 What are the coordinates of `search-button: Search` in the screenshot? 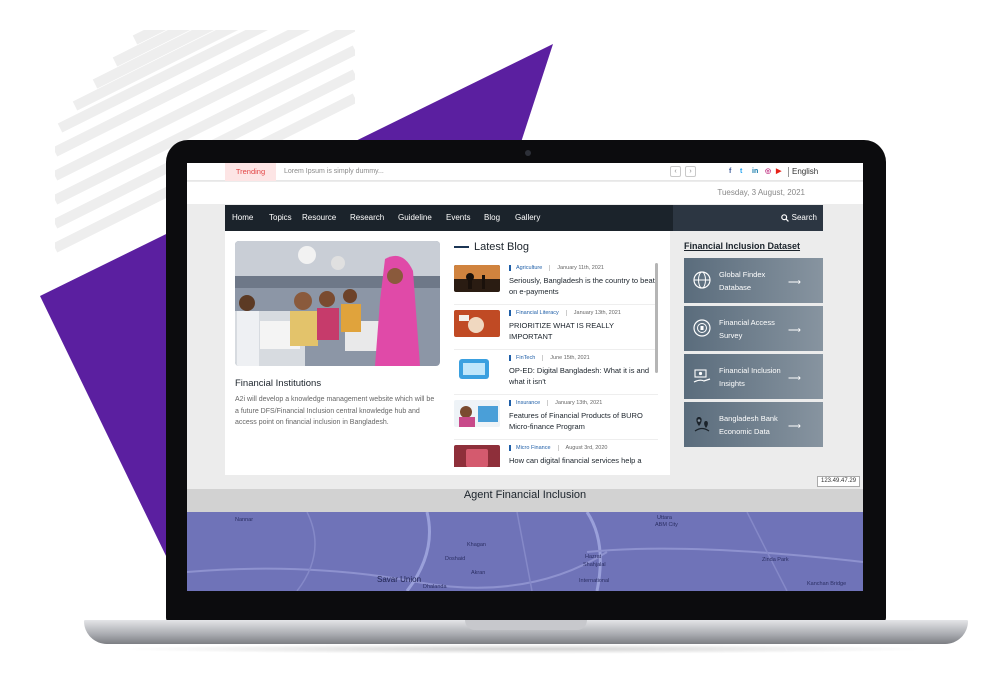 It's located at (798, 218).